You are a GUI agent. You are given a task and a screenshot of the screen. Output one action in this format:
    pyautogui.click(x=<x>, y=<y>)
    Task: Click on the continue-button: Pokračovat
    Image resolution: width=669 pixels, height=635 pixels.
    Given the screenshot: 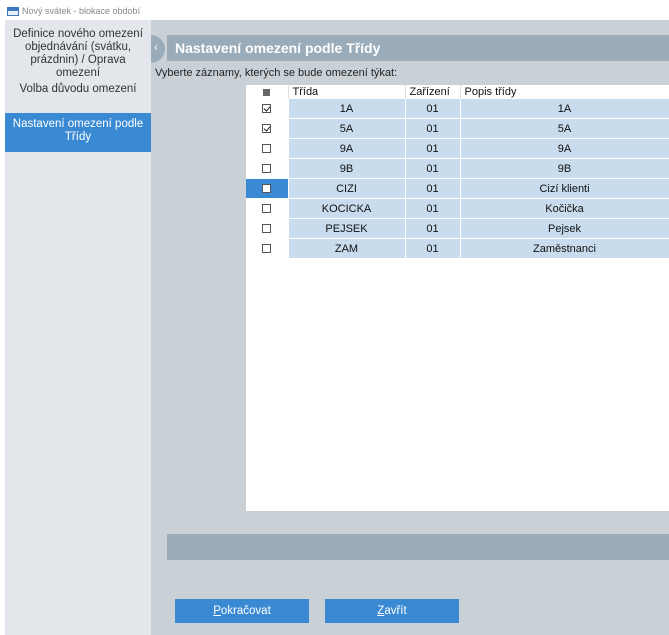 What is the action you would take?
    pyautogui.click(x=242, y=611)
    